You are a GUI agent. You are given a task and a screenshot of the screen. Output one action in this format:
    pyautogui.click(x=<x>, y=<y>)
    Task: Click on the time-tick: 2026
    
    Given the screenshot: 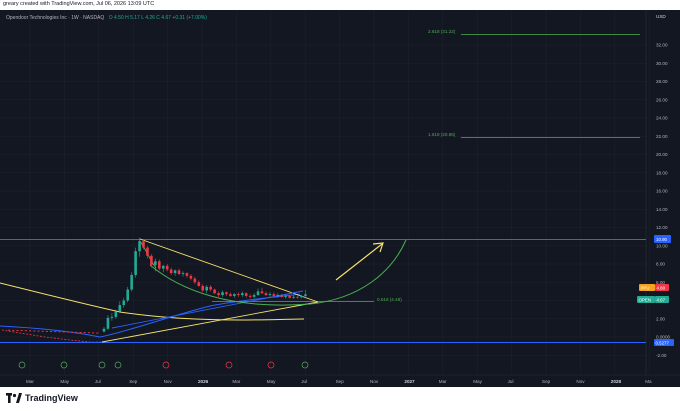 What is the action you would take?
    pyautogui.click(x=203, y=381)
    